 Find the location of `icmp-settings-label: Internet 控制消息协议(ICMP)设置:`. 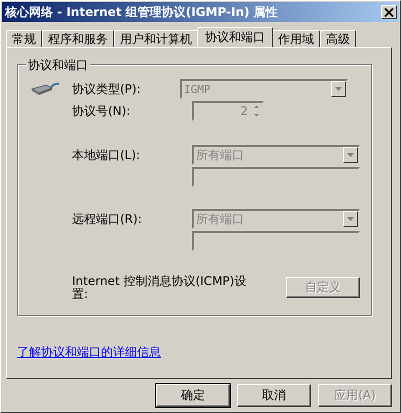

icmp-settings-label: Internet 控制消息协议(ICMP)设置: is located at coordinates (160, 288).